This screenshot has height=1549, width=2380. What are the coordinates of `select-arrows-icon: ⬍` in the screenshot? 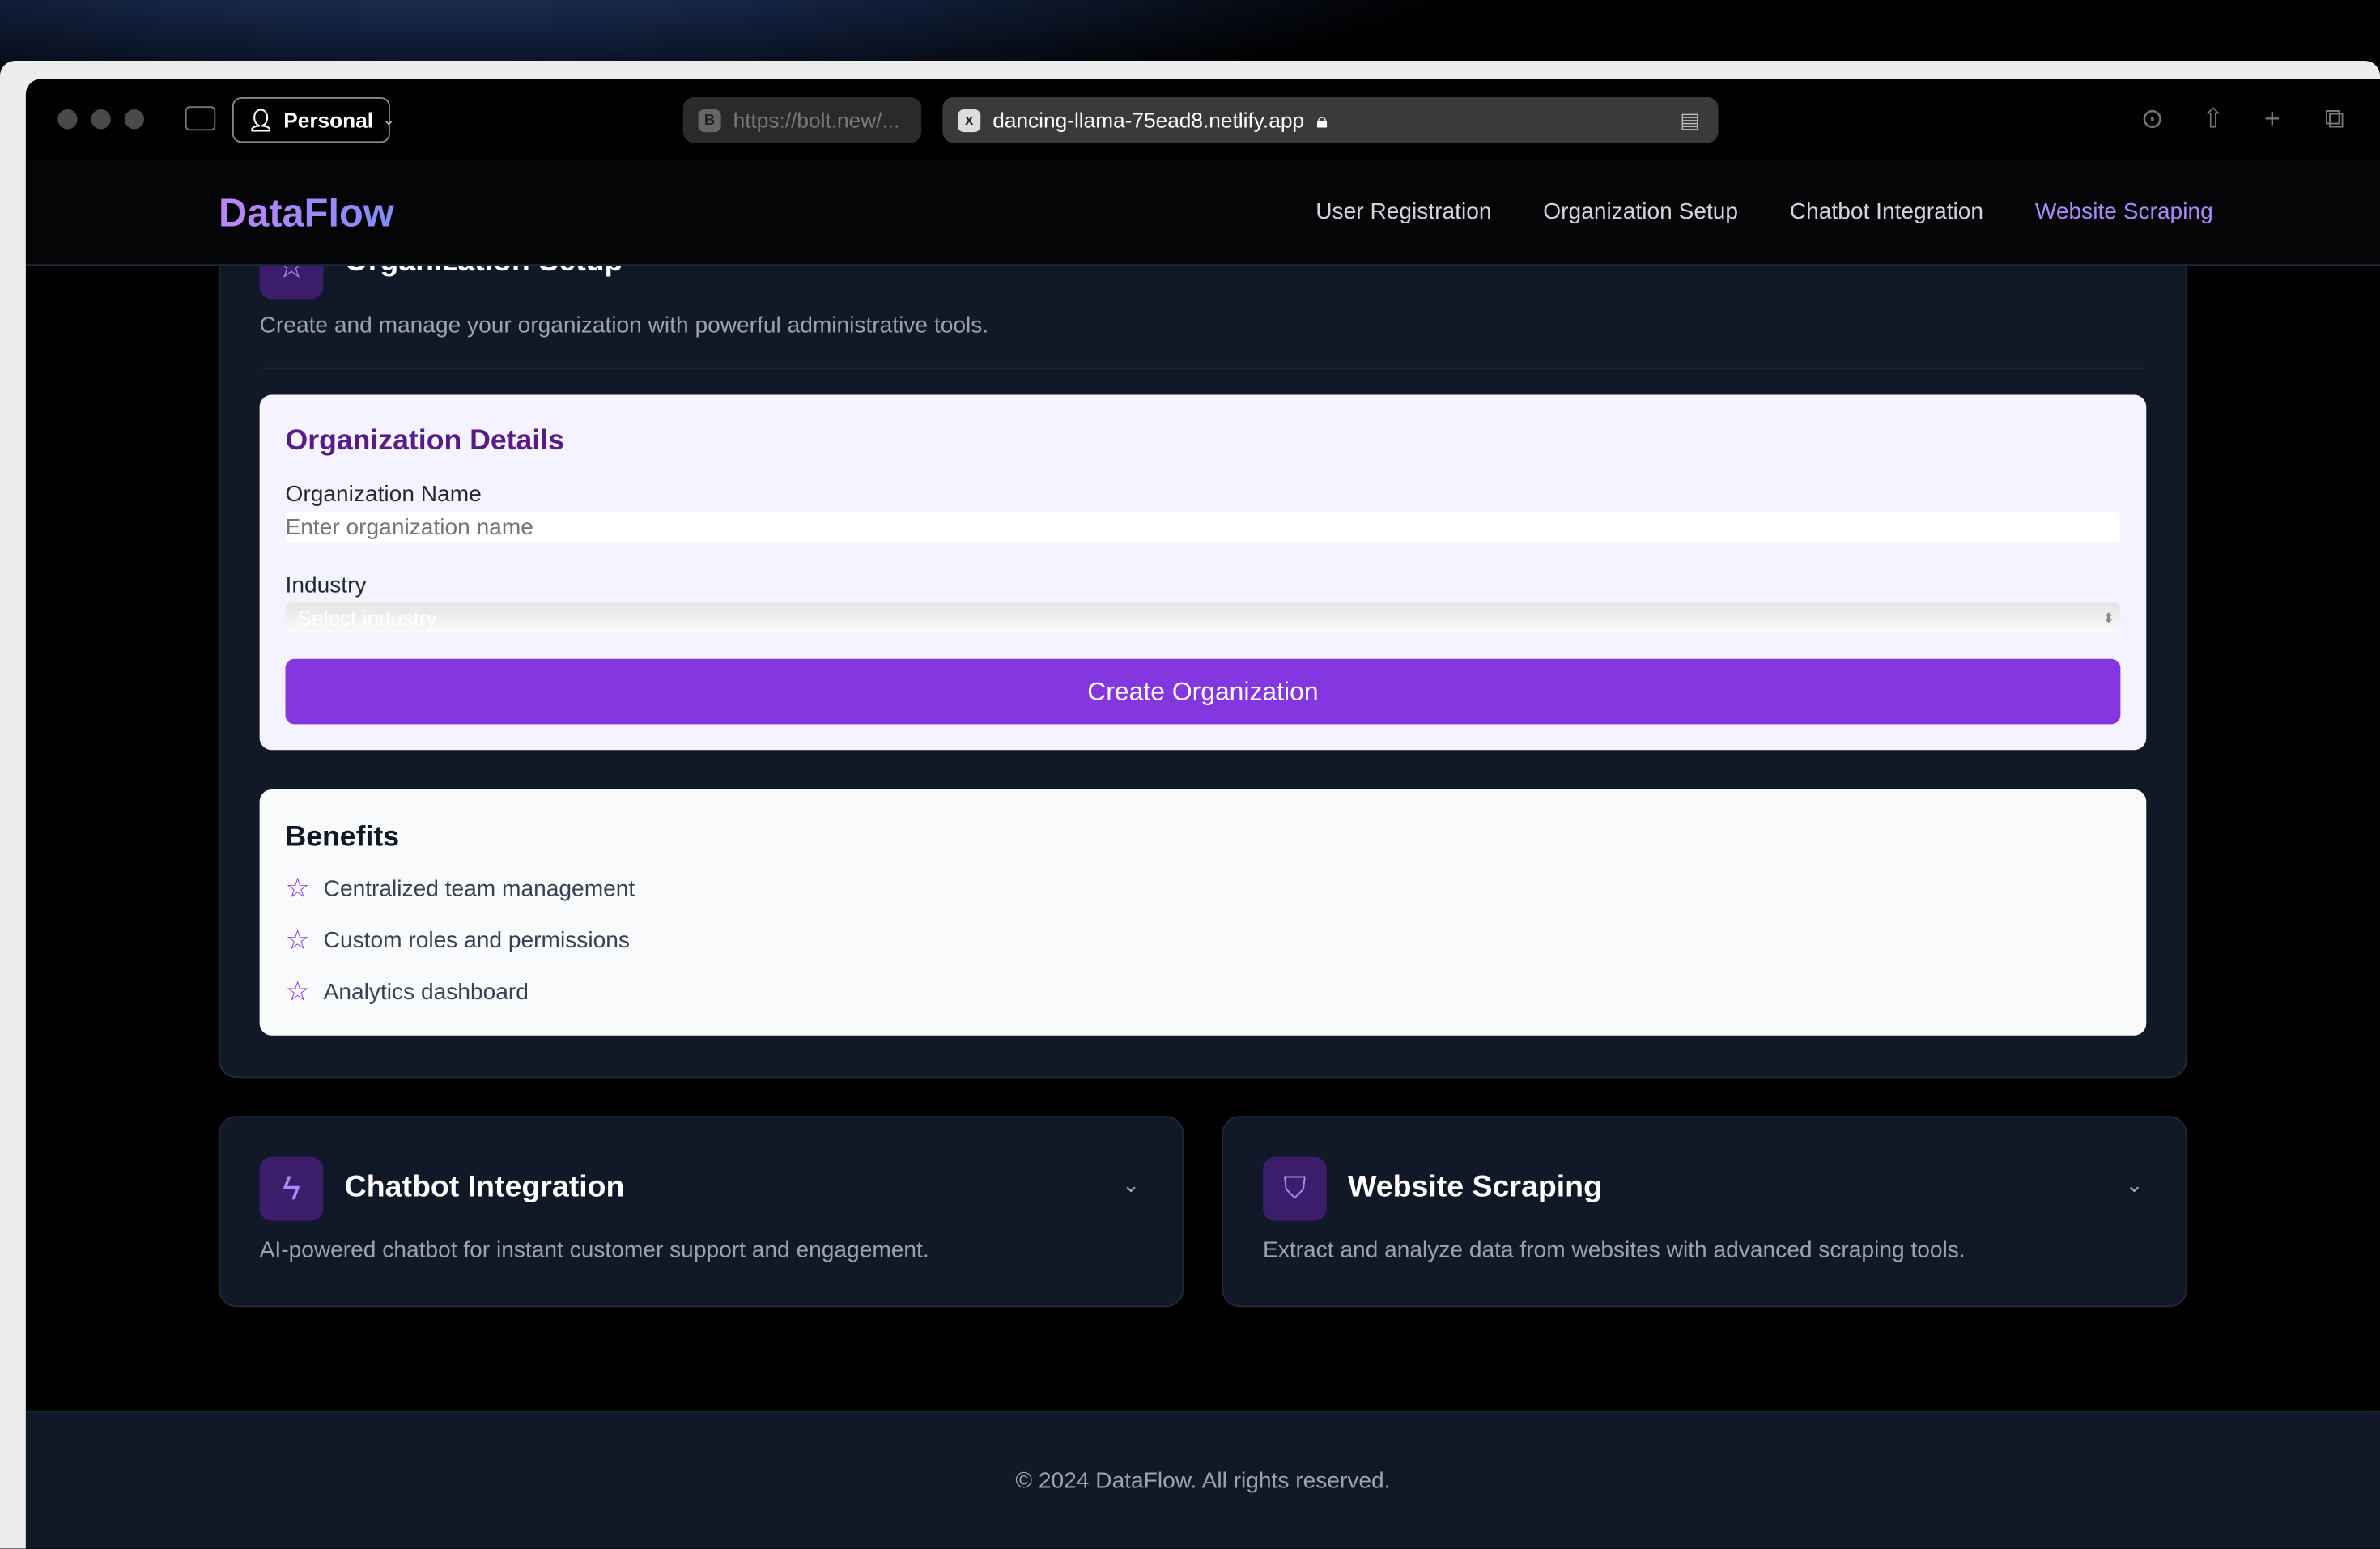 It's located at (2108, 618).